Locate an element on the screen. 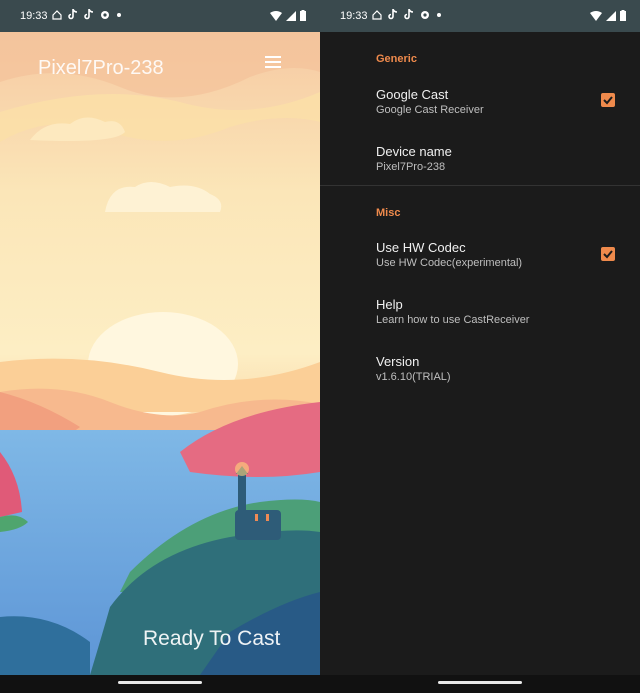 This screenshot has width=640, height=693. section-header-misc: Misc is located at coordinates (388, 213).